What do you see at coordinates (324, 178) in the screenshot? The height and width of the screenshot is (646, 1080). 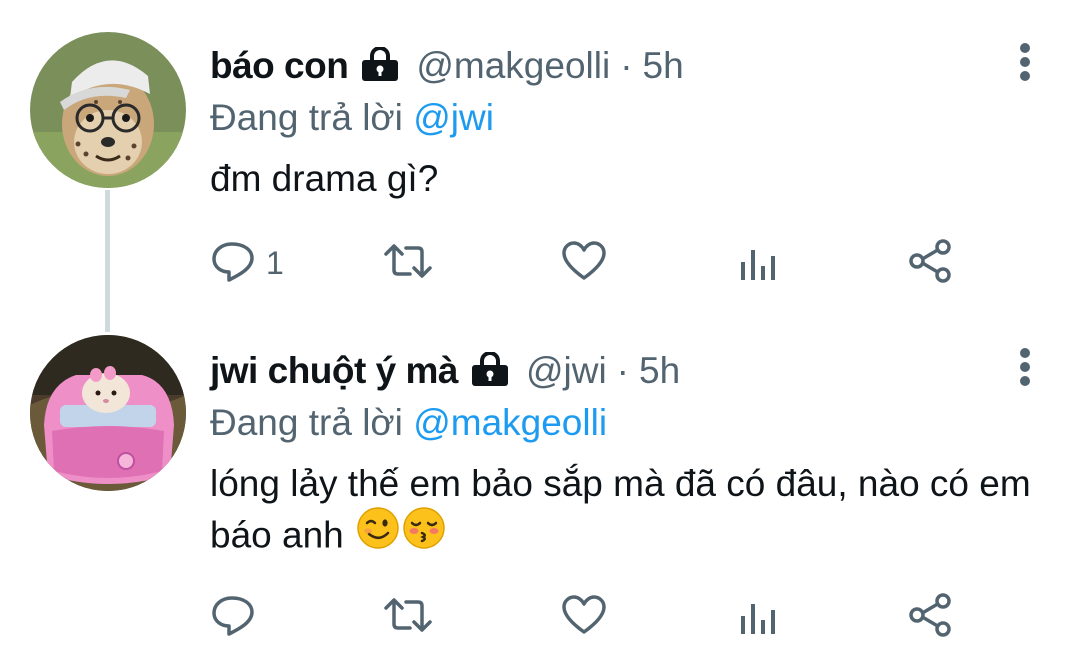 I see `tweet-text: đm drama gì?` at bounding box center [324, 178].